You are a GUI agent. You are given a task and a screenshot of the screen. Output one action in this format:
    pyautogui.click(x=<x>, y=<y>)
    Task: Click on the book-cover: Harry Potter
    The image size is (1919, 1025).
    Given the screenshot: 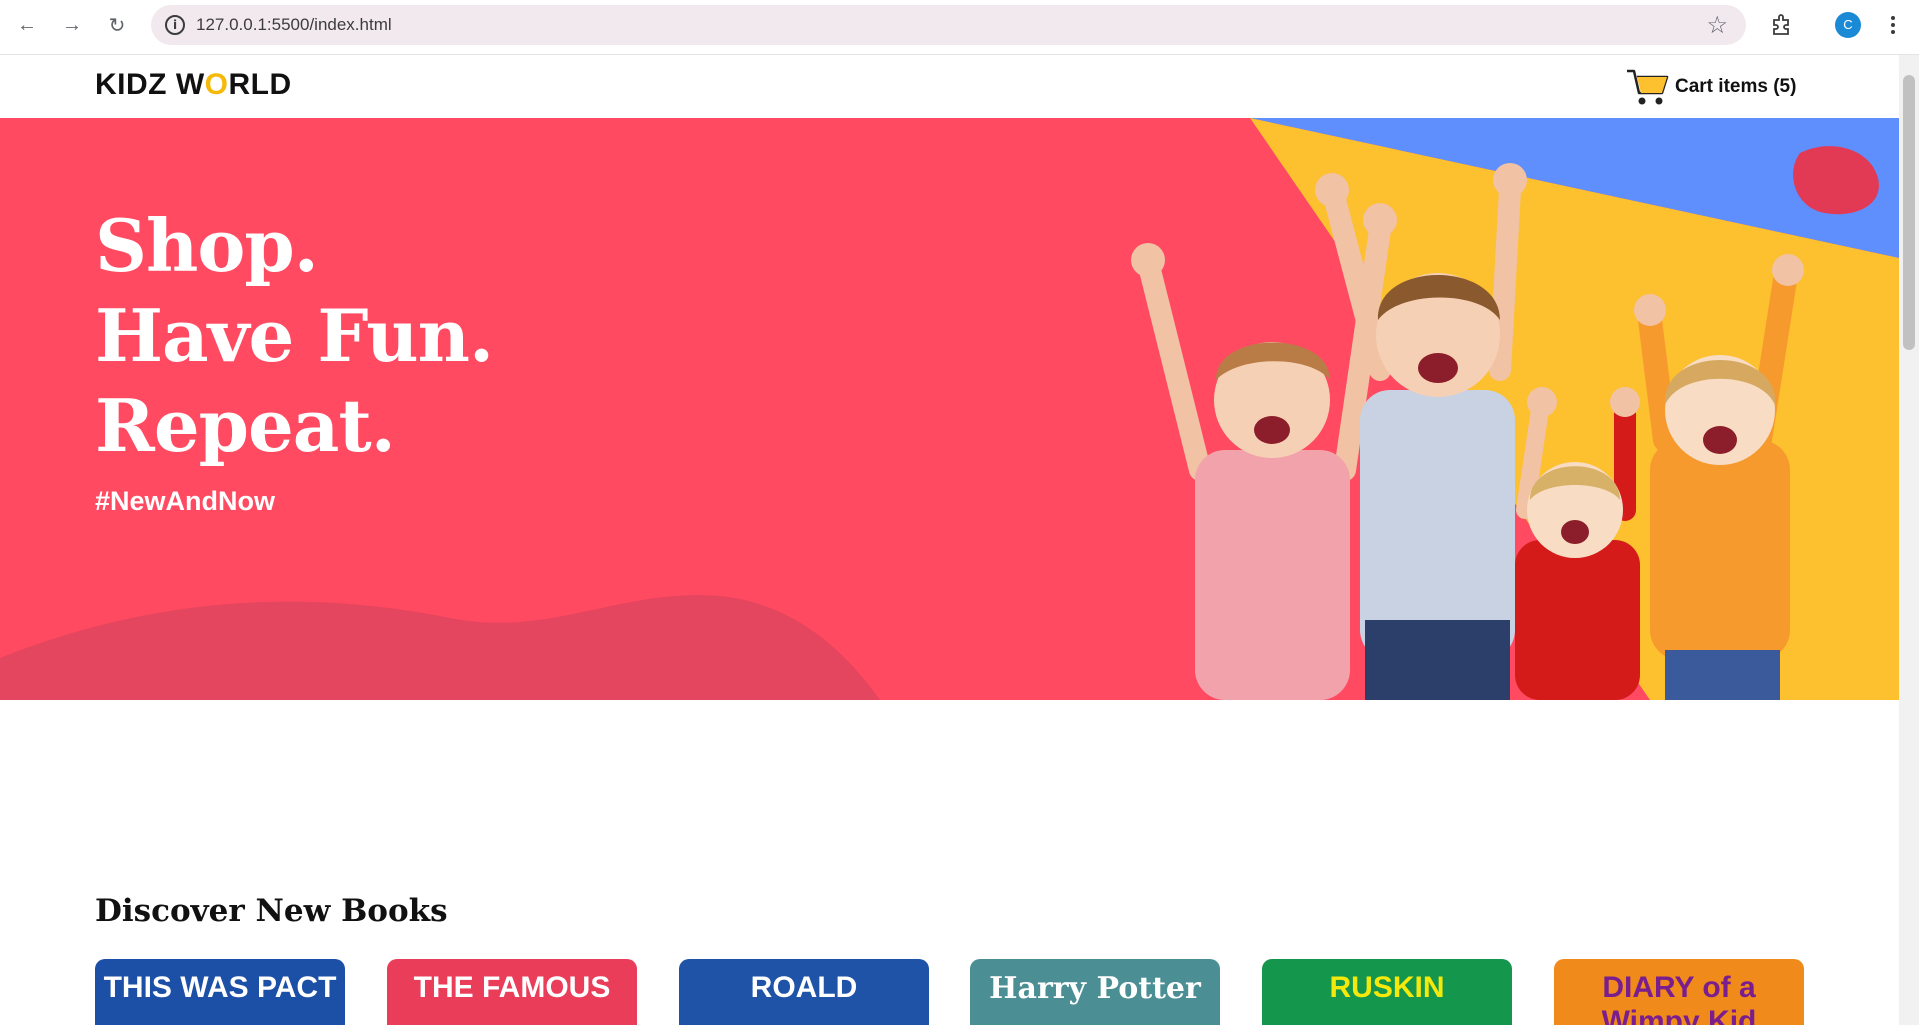 What is the action you would take?
    pyautogui.click(x=1095, y=992)
    